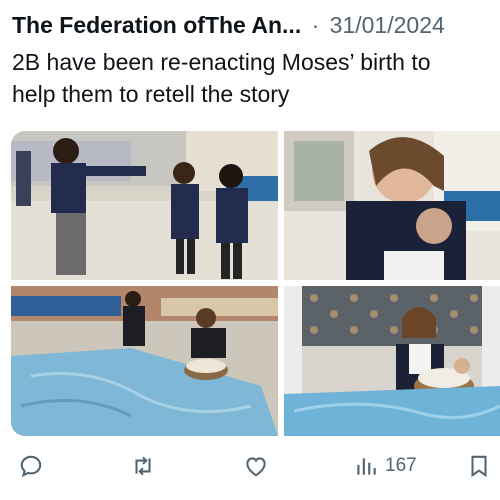 This screenshot has width=500, height=500. I want to click on heart-icon, so click(256, 467).